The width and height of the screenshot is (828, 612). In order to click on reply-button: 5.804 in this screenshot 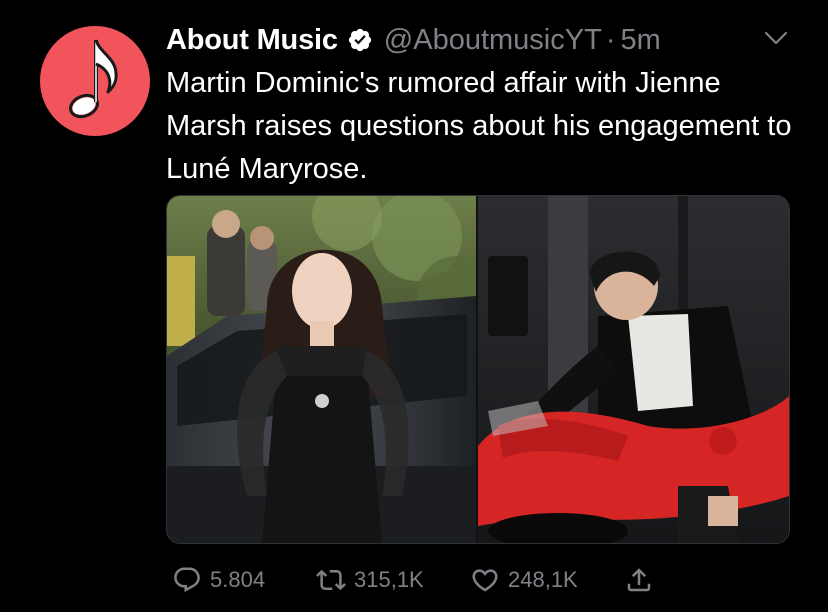, I will do `click(218, 580)`.